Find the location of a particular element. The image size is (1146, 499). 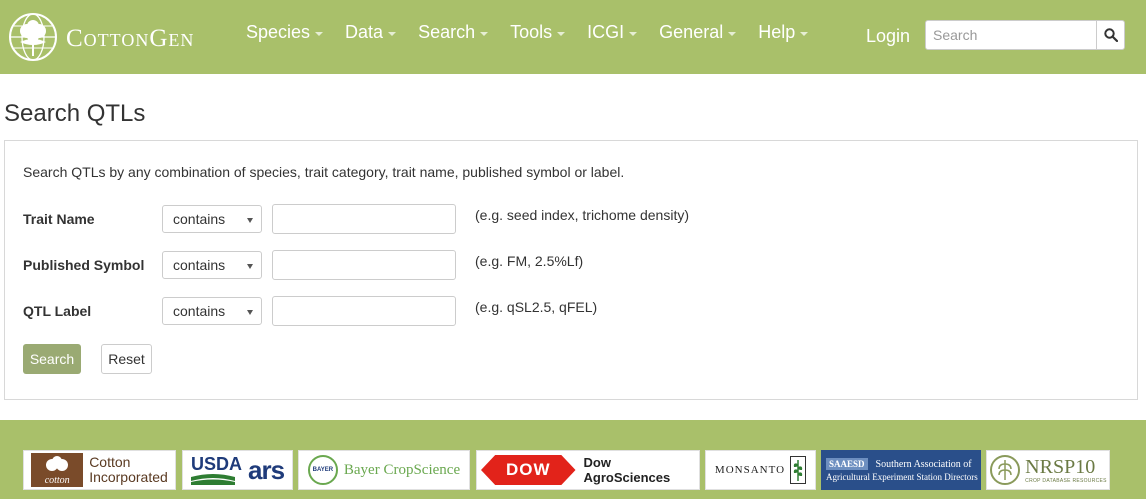

usda-logo: USDA is located at coordinates (216, 469).